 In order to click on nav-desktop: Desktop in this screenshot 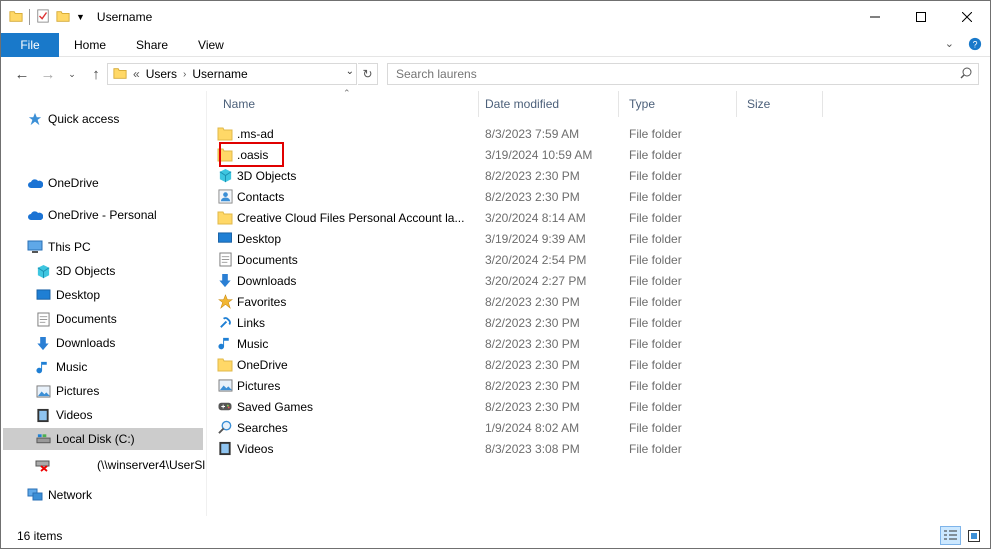, I will do `click(67, 295)`.